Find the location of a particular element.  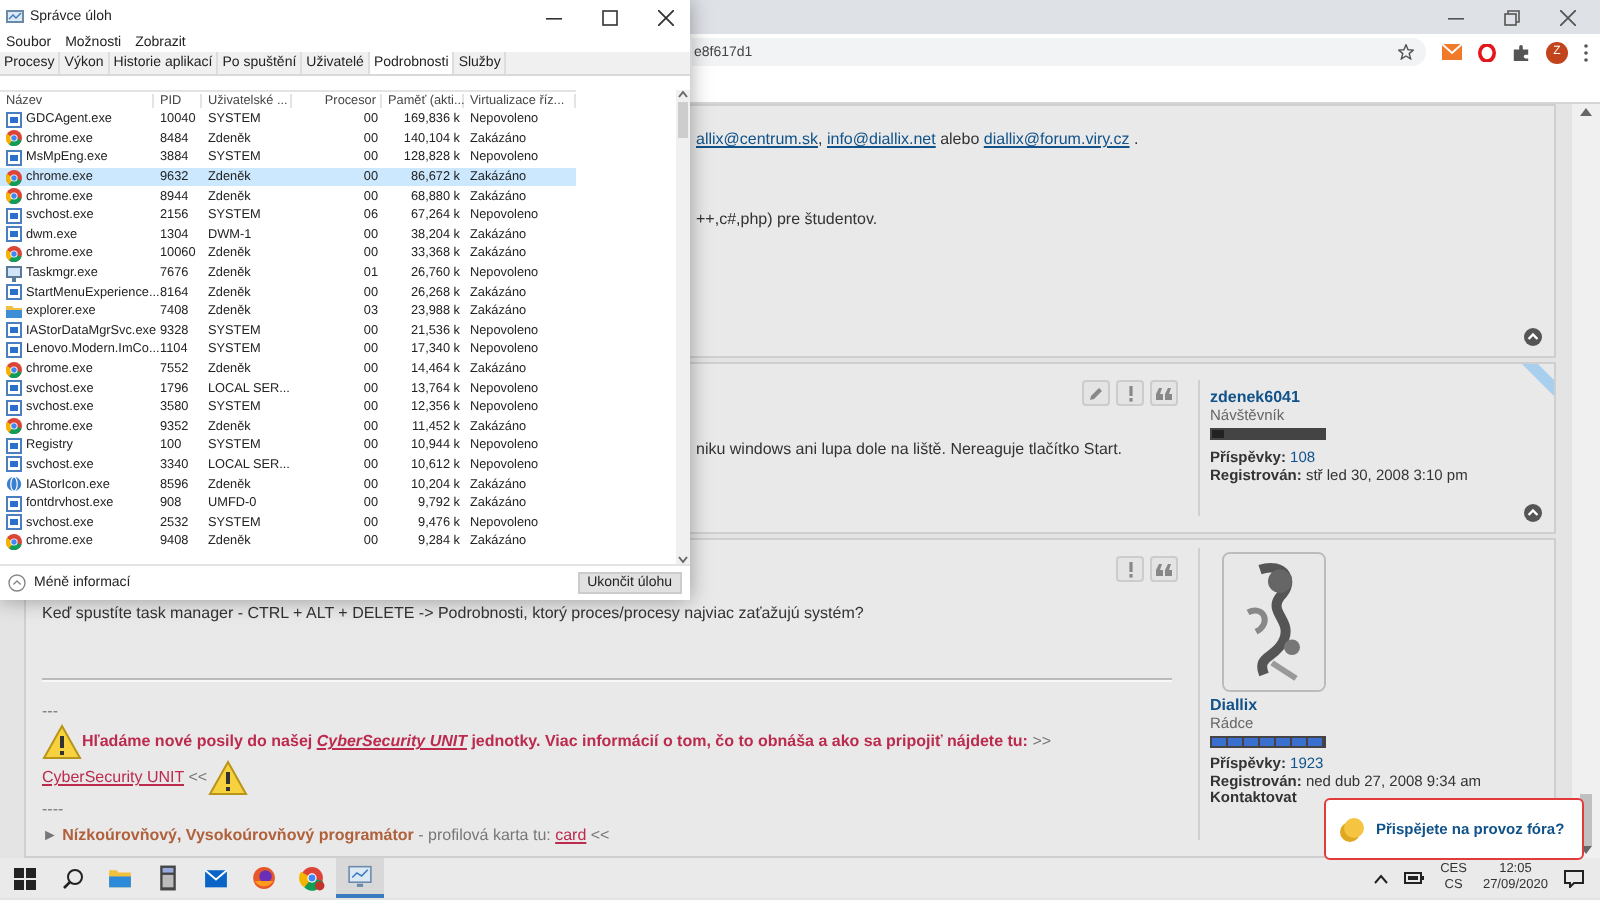

star-icon is located at coordinates (1406, 52).